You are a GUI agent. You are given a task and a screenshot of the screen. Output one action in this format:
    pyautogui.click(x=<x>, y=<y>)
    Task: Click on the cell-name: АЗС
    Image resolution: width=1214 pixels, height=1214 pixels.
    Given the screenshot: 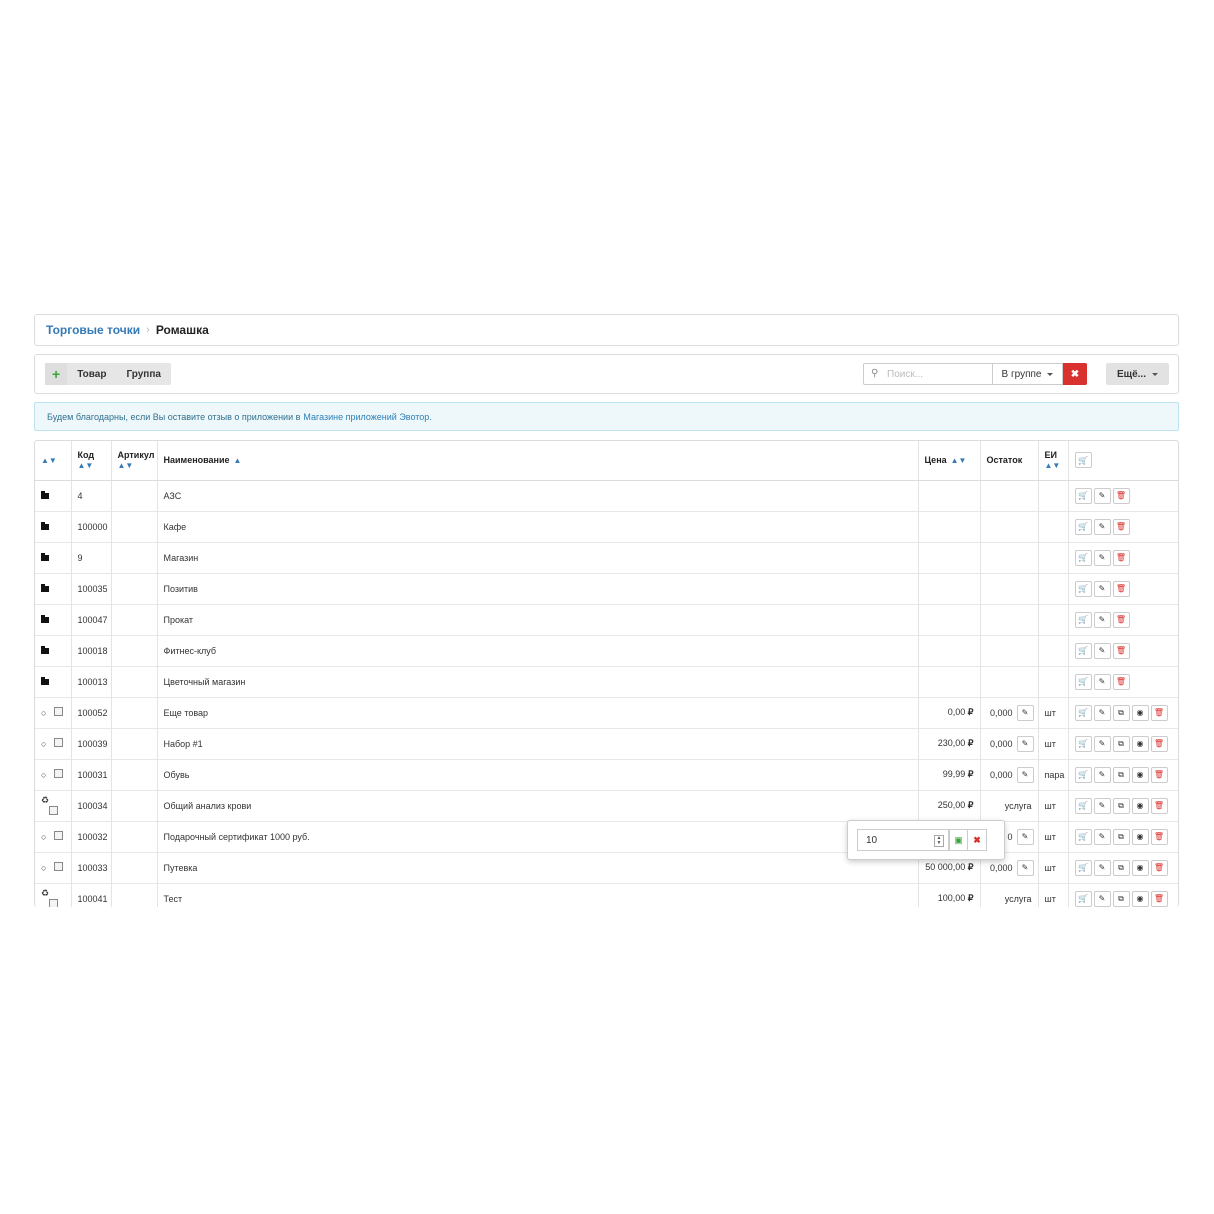 What is the action you would take?
    pyautogui.click(x=538, y=495)
    